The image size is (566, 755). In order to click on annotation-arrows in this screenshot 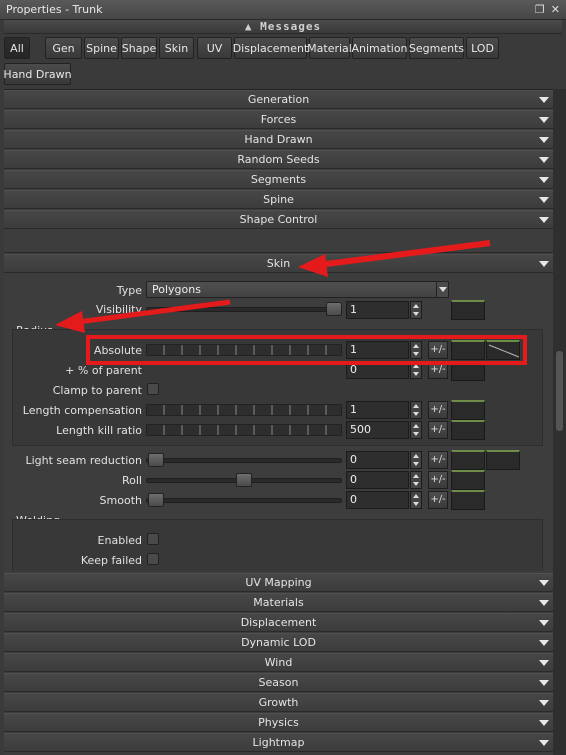, I will do `click(273, 286)`.